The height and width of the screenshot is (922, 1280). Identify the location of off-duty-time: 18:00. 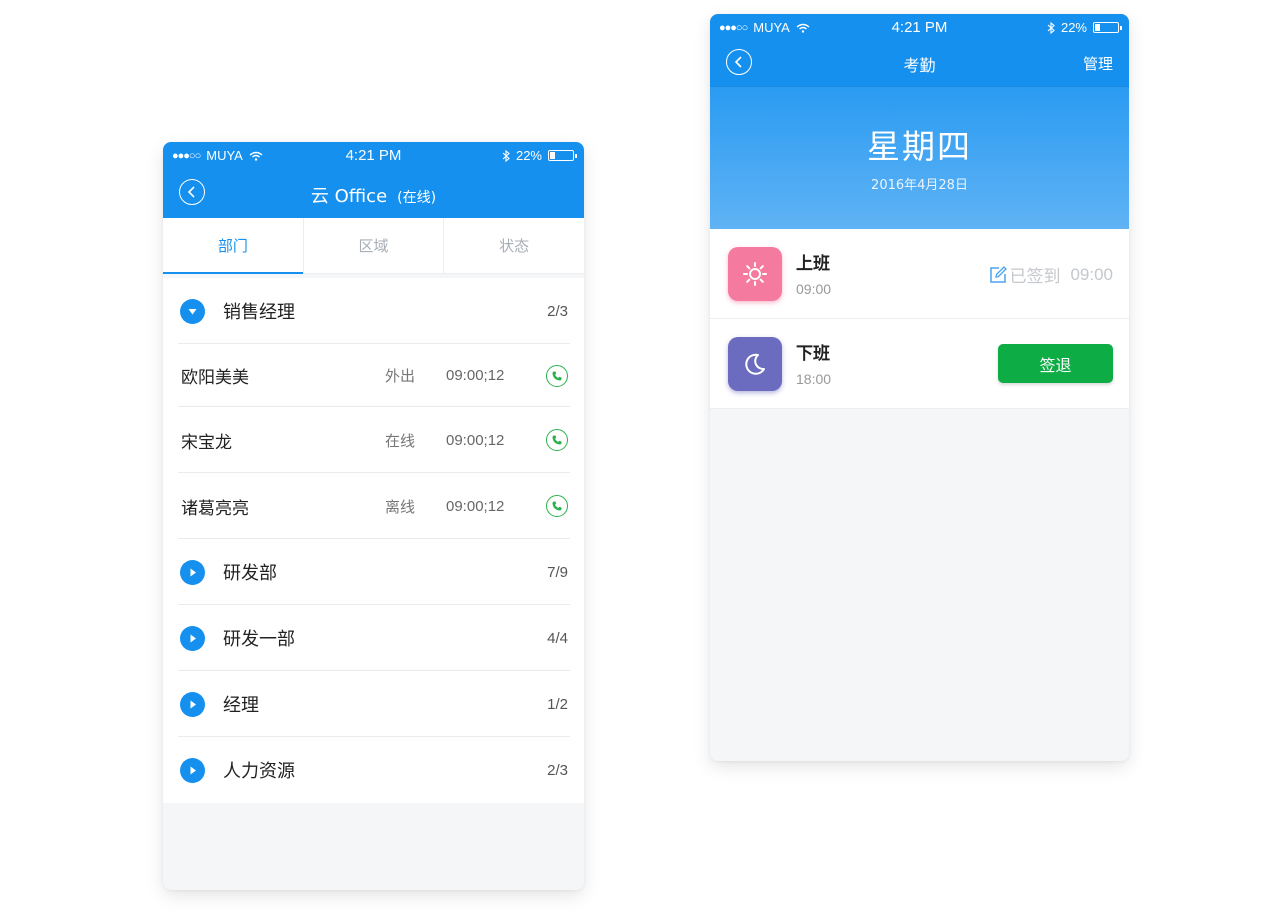
(814, 379).